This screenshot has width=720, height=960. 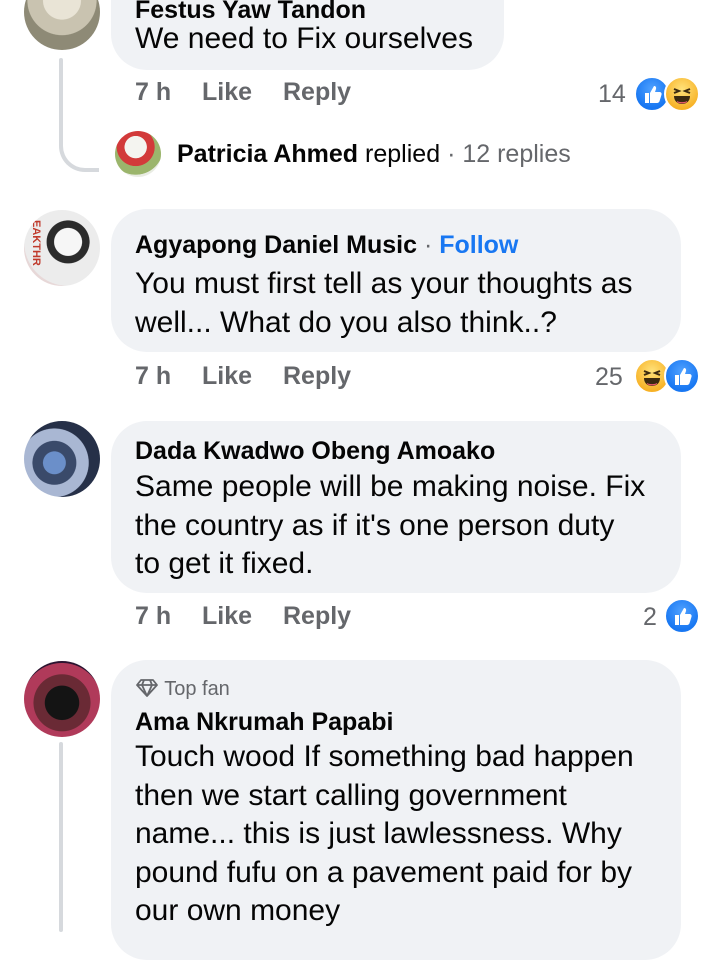 What do you see at coordinates (650, 617) in the screenshot?
I see `reaction-count: 2` at bounding box center [650, 617].